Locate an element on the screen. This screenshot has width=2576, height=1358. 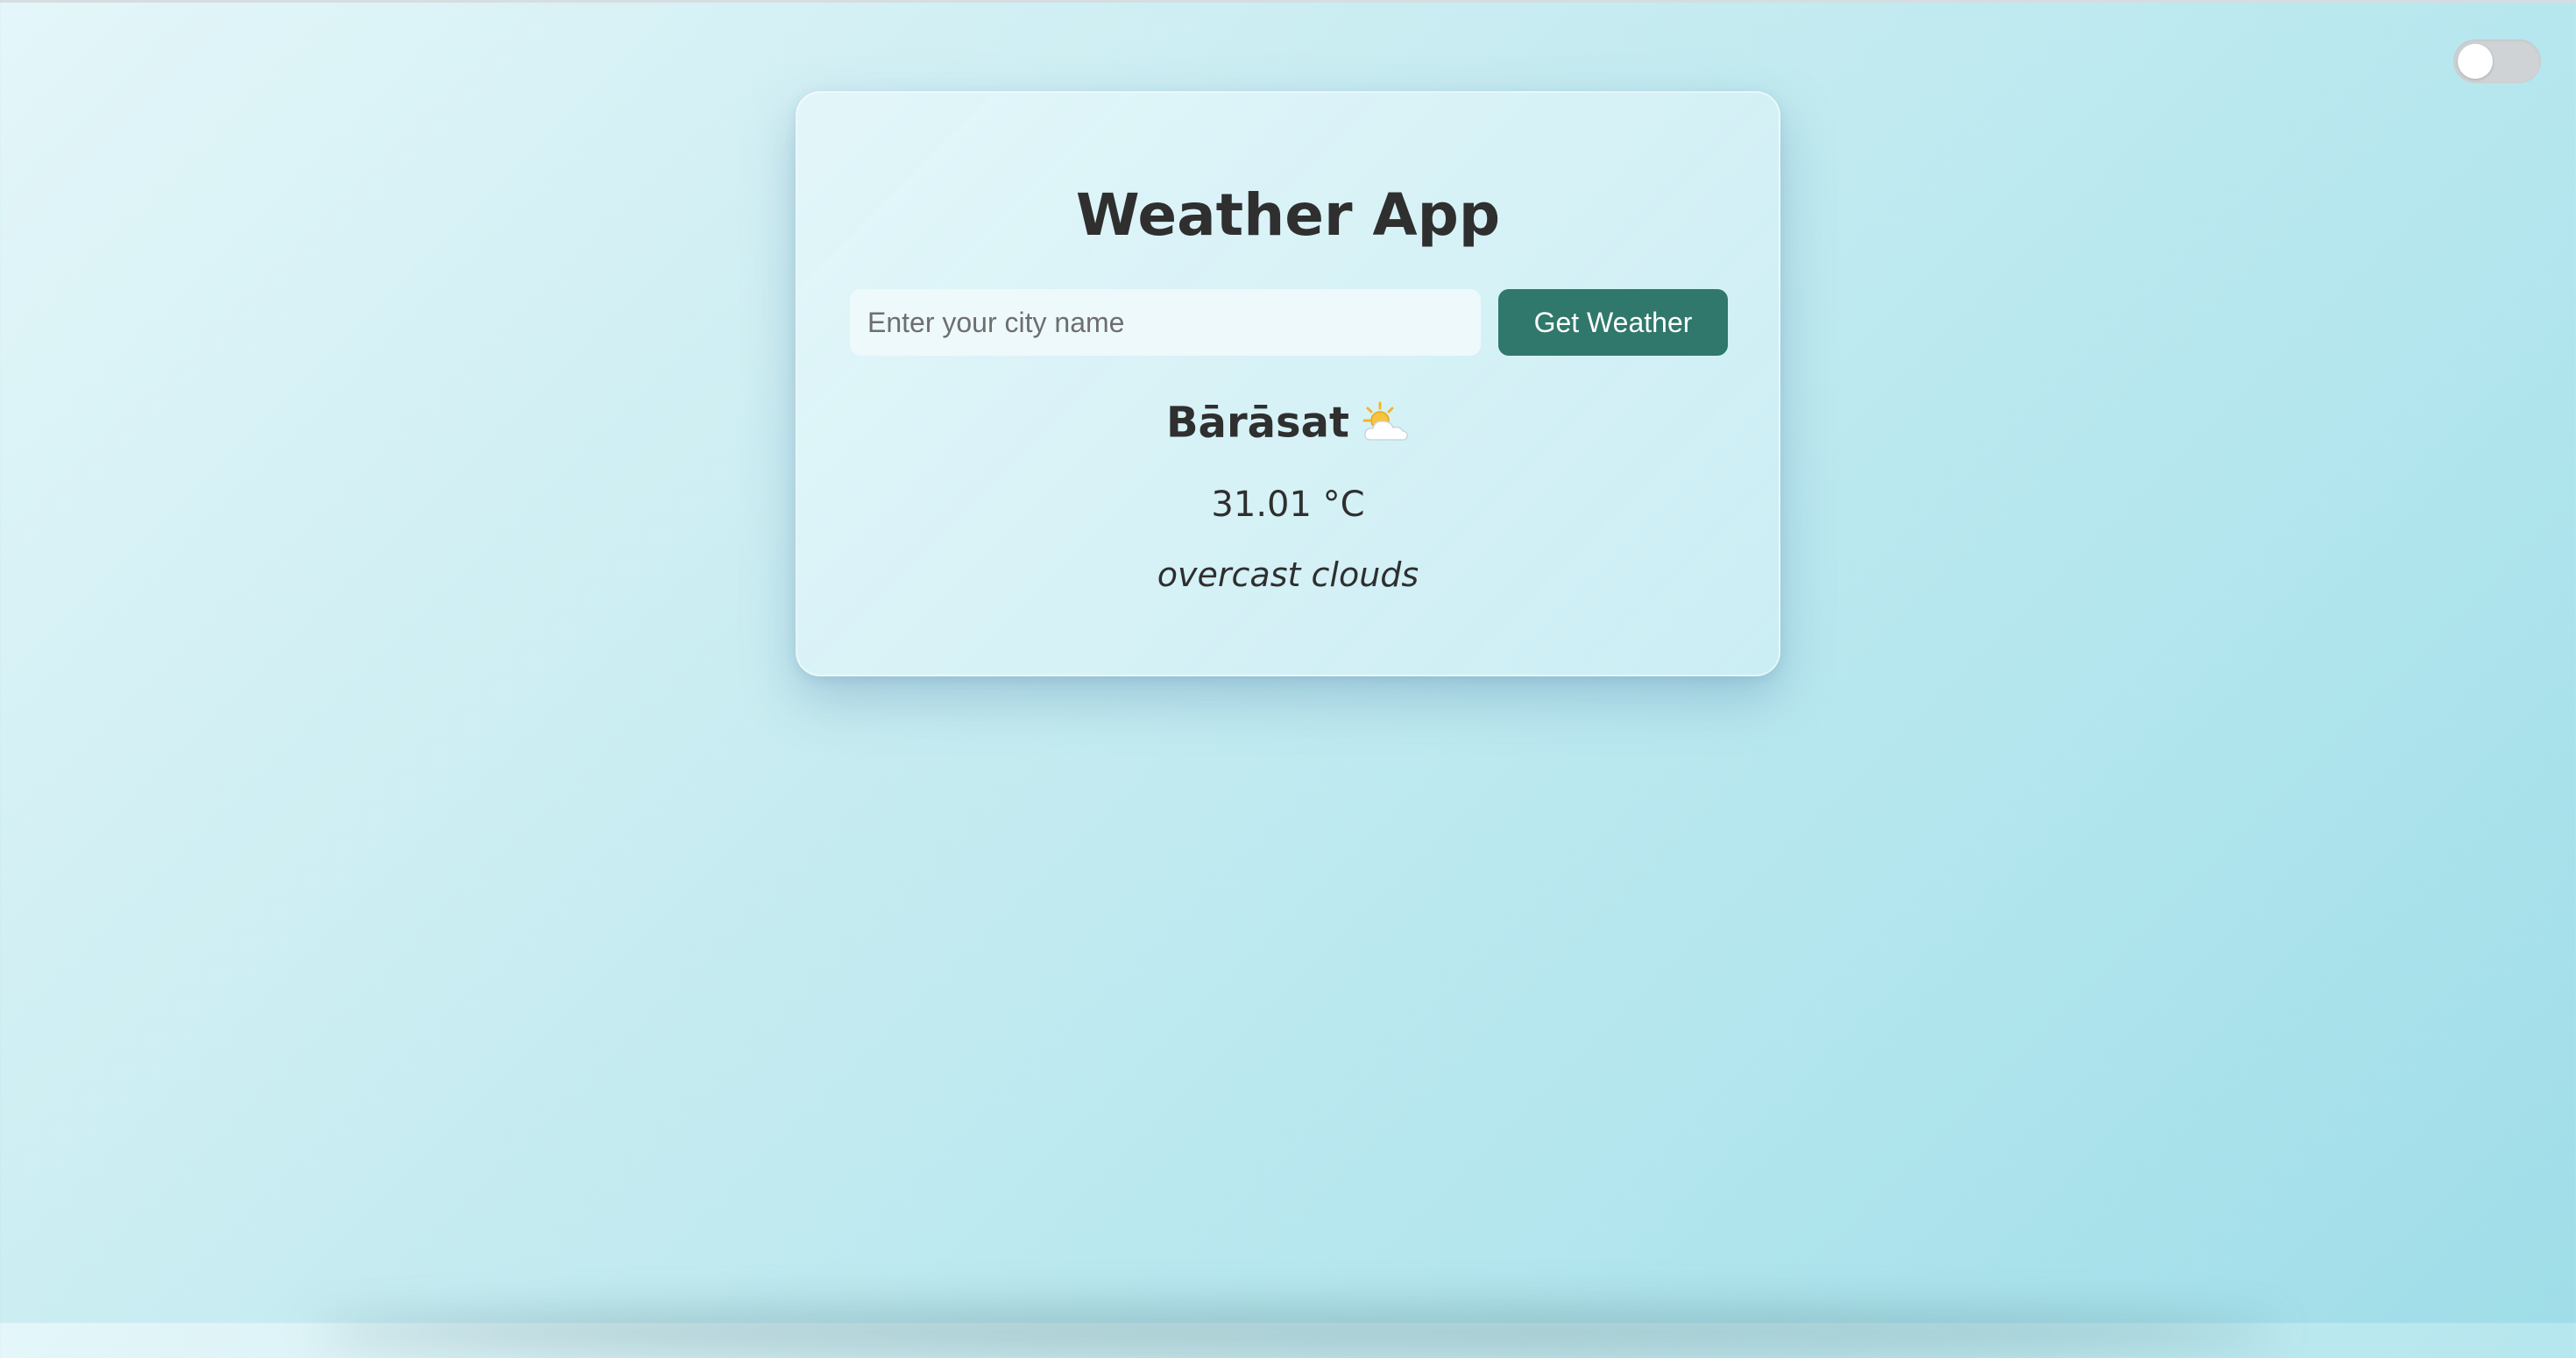
city-name: Bārāsat is located at coordinates (1257, 423).